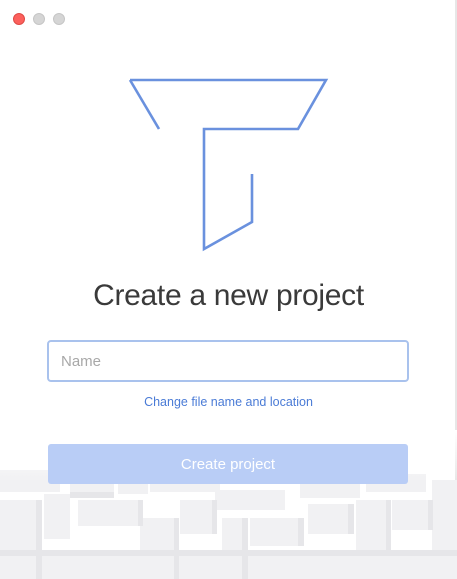  Describe the element at coordinates (228, 18) in the screenshot. I see `title-bar` at that location.